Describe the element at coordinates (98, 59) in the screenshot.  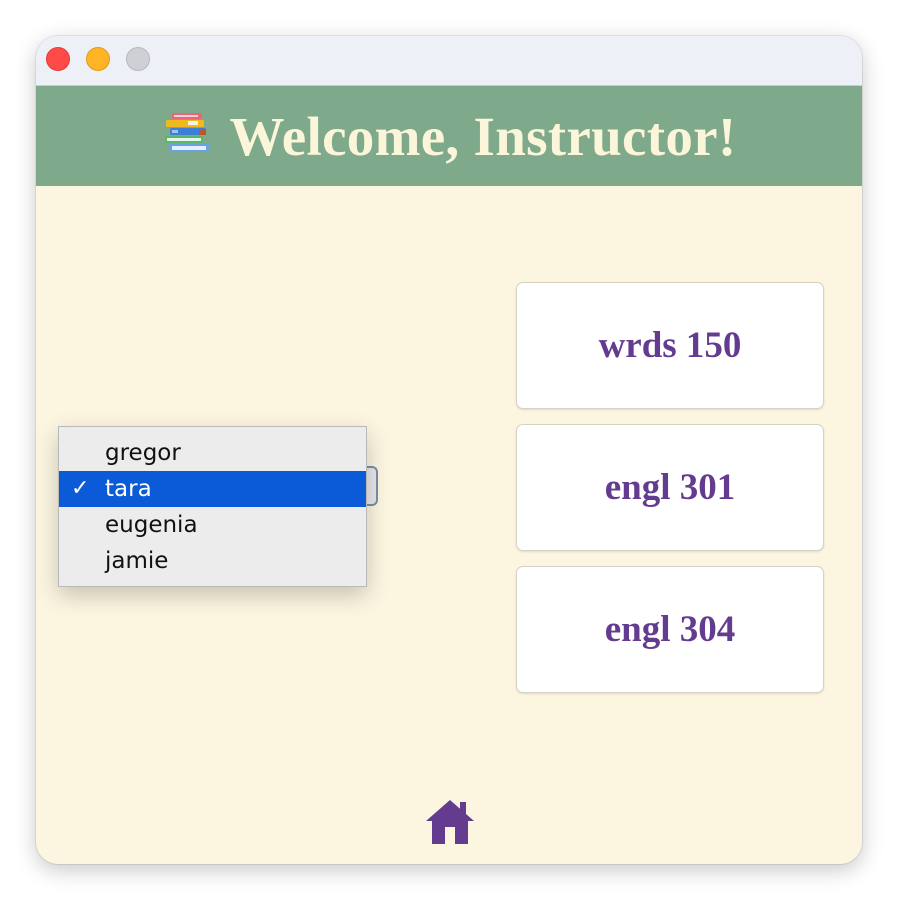
I see `minimize-window-button` at that location.